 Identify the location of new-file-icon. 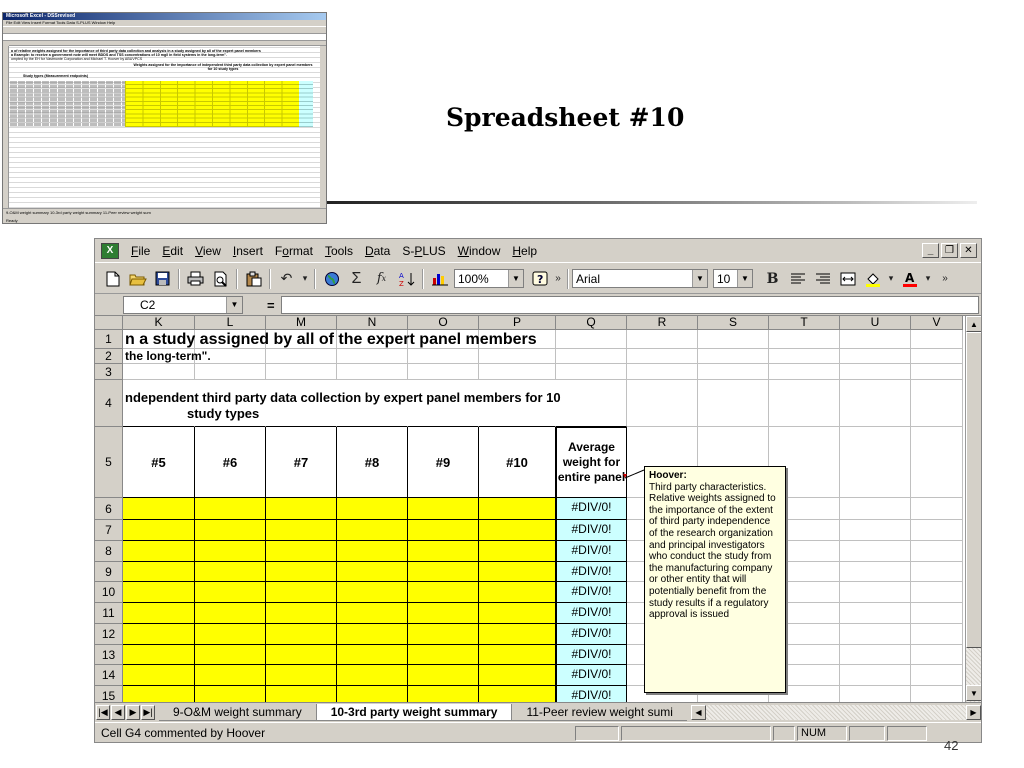
(112, 279).